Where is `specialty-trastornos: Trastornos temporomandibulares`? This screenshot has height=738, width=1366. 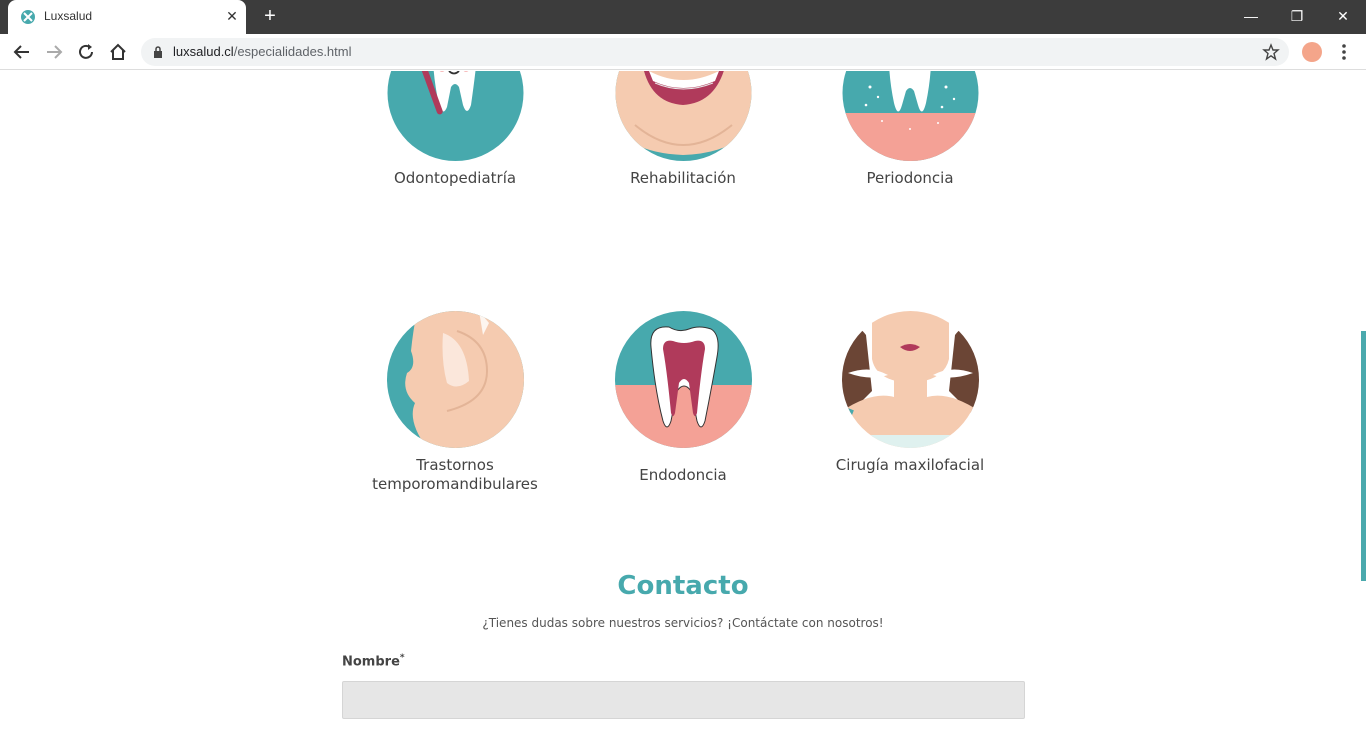
specialty-trastornos: Trastornos temporomandibulares is located at coordinates (455, 402).